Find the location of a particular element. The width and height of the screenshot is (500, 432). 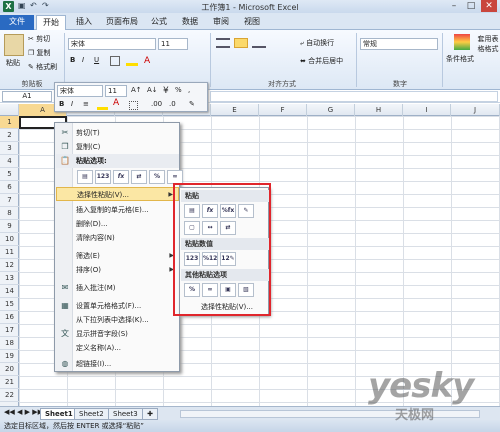

underline-button: U is located at coordinates (96, 60).